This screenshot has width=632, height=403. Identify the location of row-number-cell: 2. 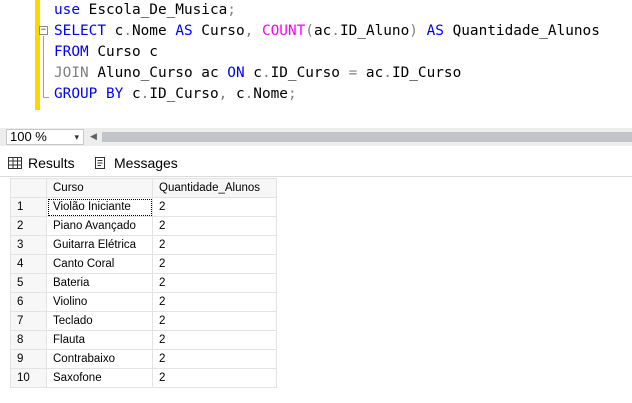
(28, 226).